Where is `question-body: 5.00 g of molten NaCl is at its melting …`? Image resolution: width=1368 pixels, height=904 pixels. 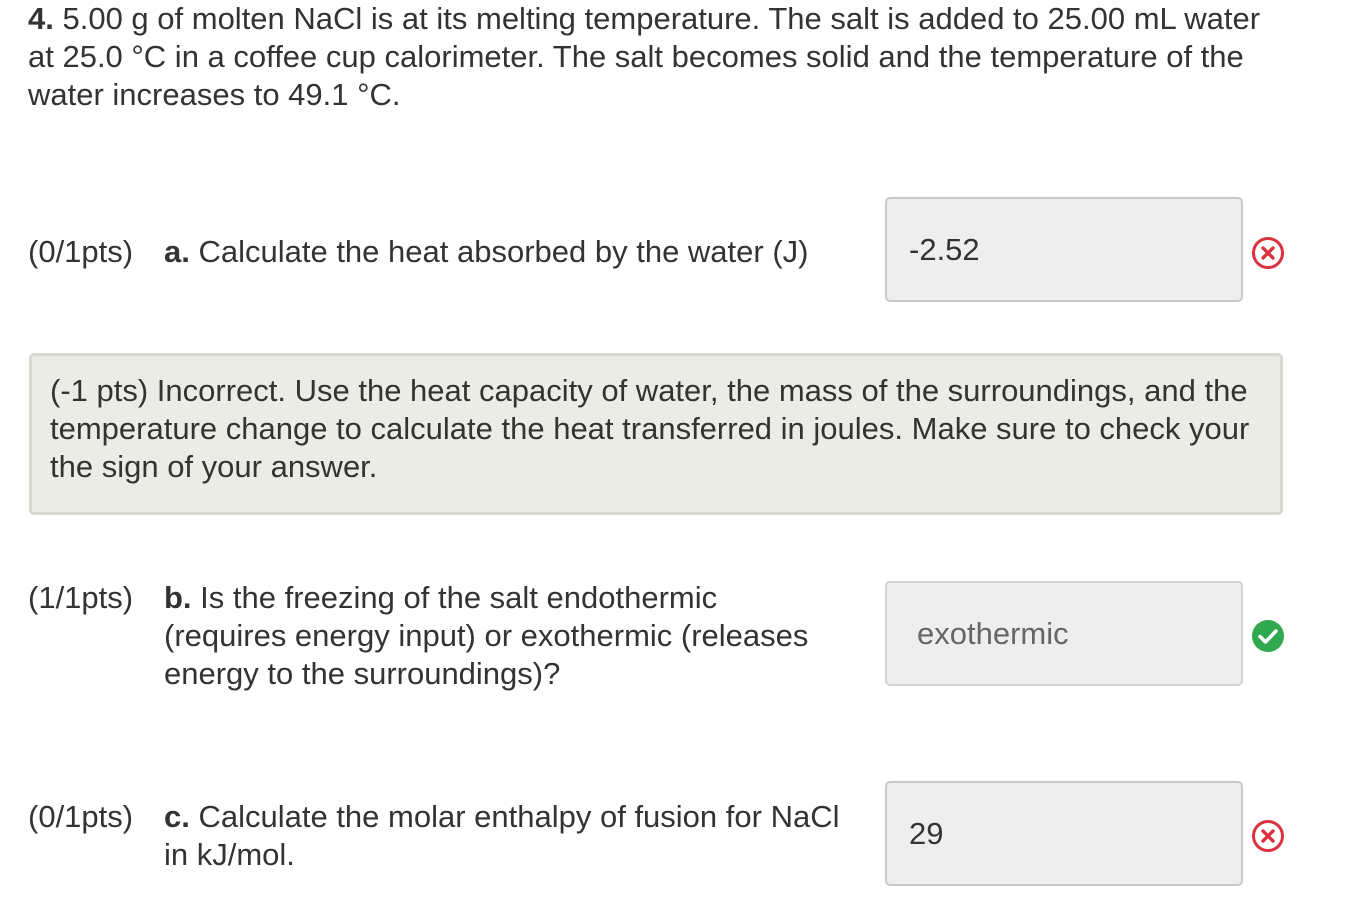
question-body: 5.00 g of molten NaCl is at its melting … is located at coordinates (644, 56).